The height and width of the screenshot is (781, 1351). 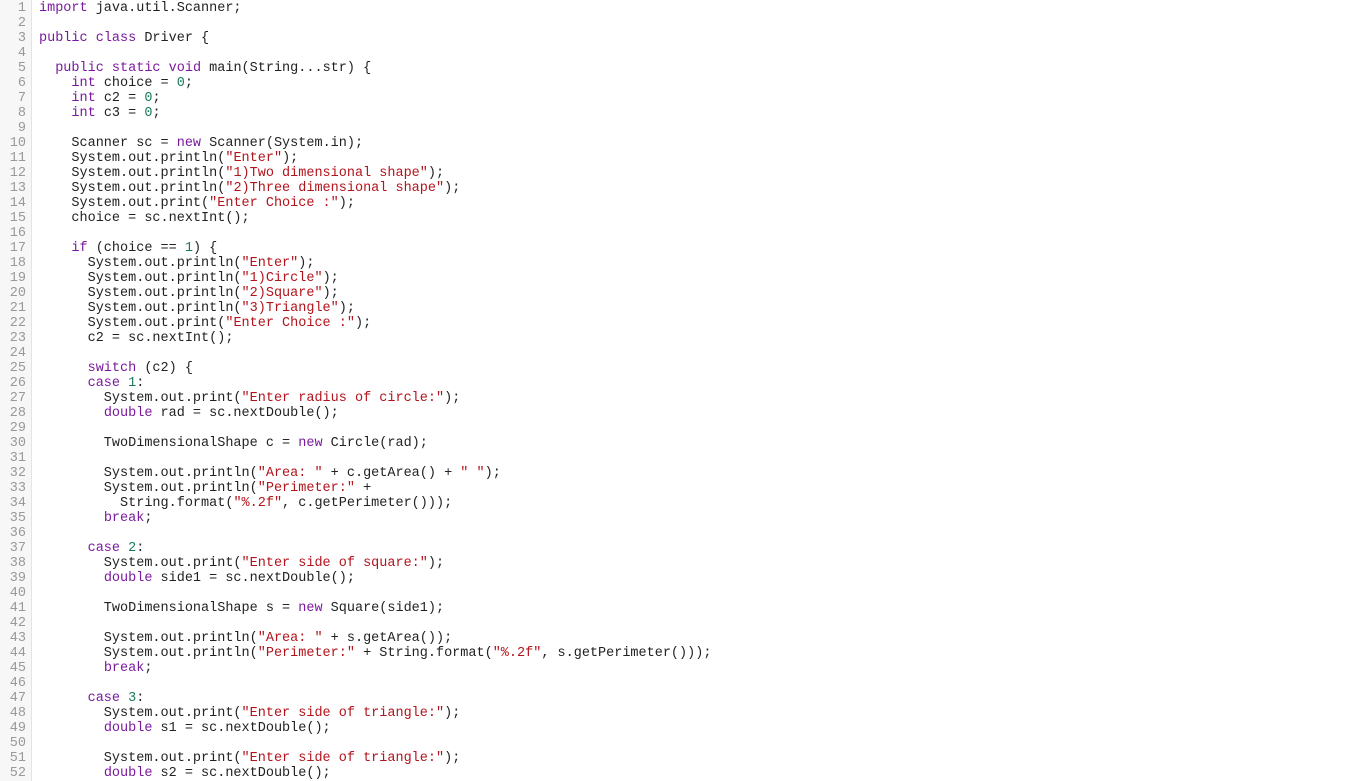 What do you see at coordinates (675, 53) in the screenshot?
I see `code-line: 4` at bounding box center [675, 53].